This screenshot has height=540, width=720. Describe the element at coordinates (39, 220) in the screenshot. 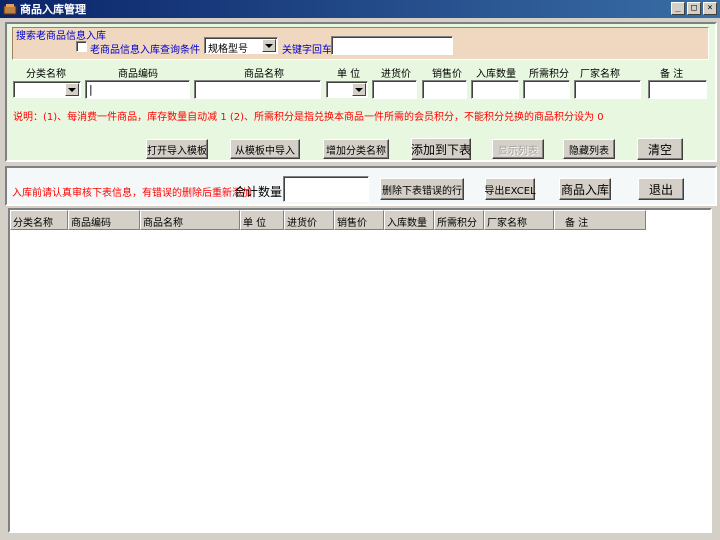

I see `column-header: 分类名称` at that location.